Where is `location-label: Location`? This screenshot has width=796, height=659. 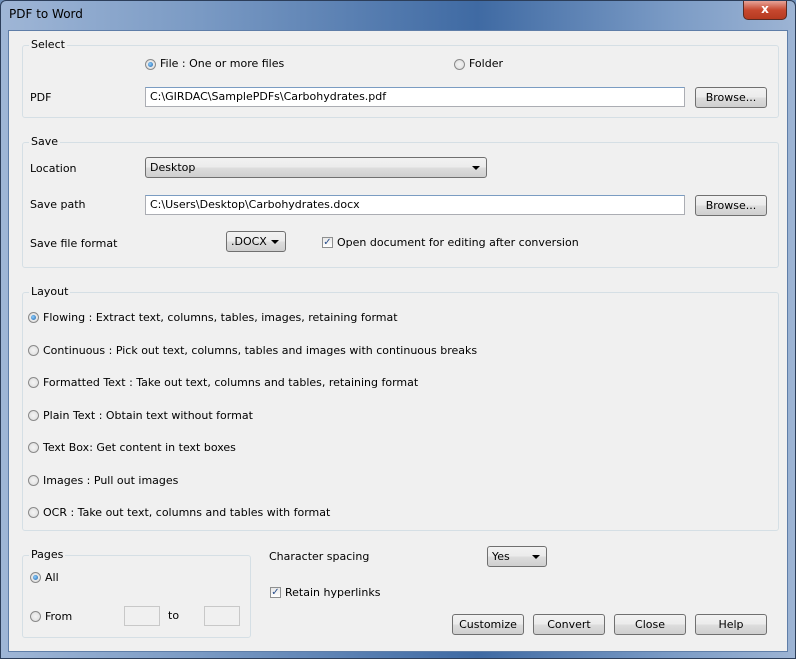 location-label: Location is located at coordinates (53, 168).